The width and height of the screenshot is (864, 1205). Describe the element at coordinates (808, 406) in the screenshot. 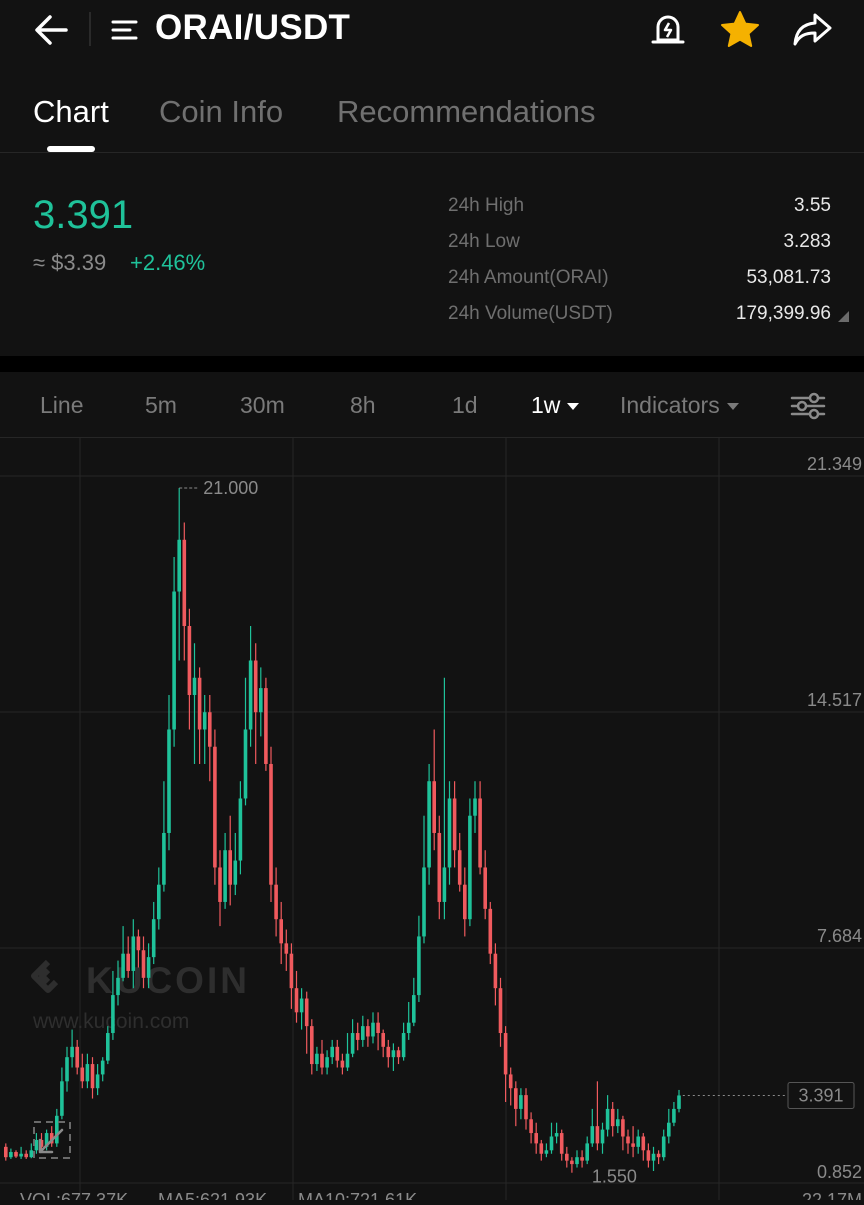

I see `chart-settings-button` at that location.